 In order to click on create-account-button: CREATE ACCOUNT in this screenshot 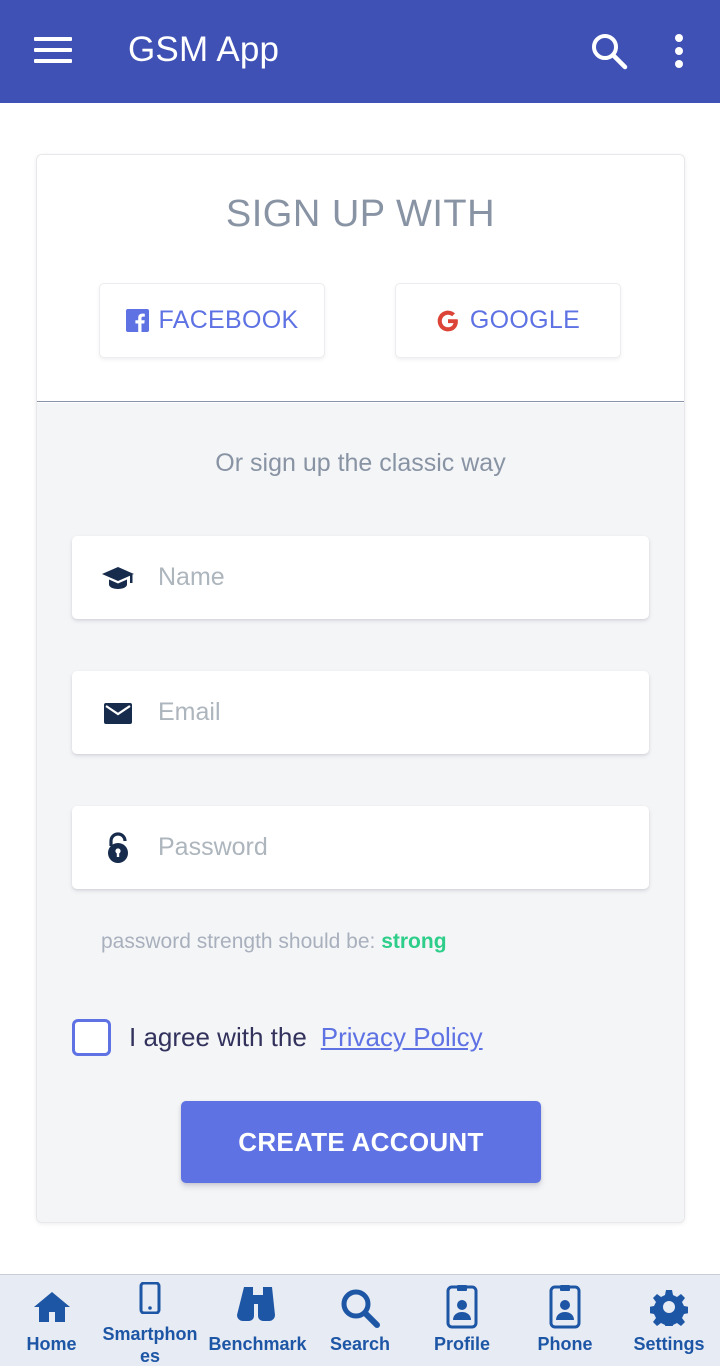, I will do `click(361, 1142)`.